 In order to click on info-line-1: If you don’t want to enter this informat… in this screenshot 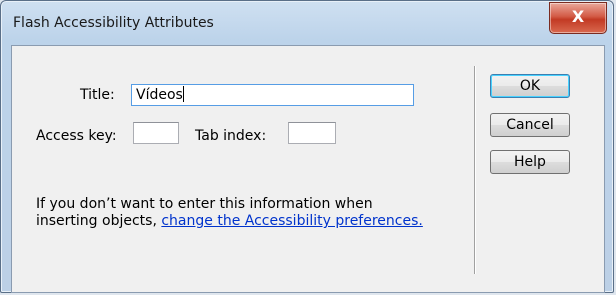, I will do `click(204, 204)`.